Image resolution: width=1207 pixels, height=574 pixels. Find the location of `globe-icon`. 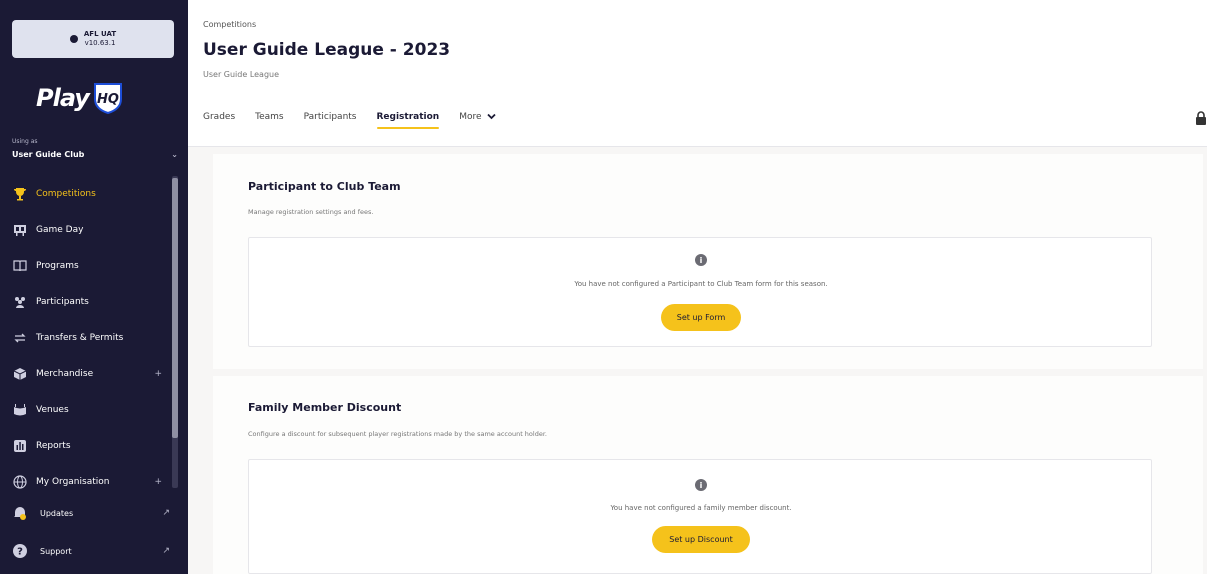

globe-icon is located at coordinates (20, 482).